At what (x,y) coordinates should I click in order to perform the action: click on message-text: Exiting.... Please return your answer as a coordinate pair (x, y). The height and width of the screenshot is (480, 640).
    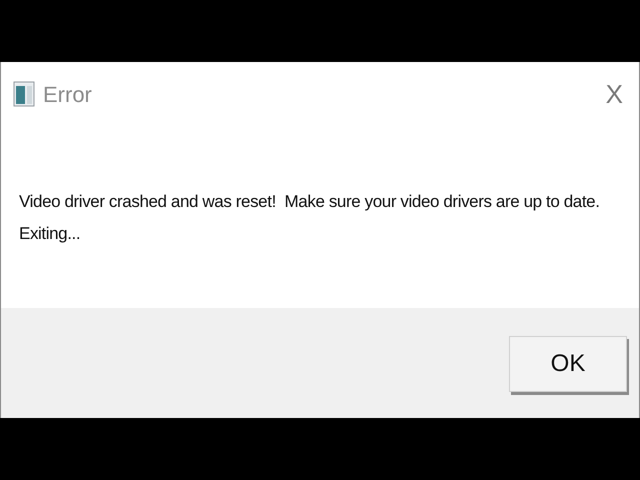
    Looking at the image, I should click on (49, 234).